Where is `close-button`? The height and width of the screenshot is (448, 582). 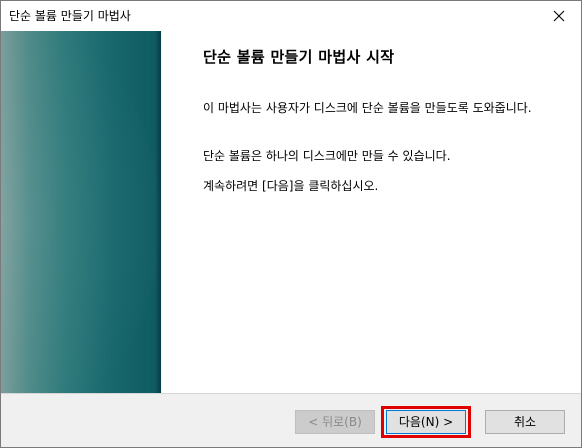 close-button is located at coordinates (559, 16).